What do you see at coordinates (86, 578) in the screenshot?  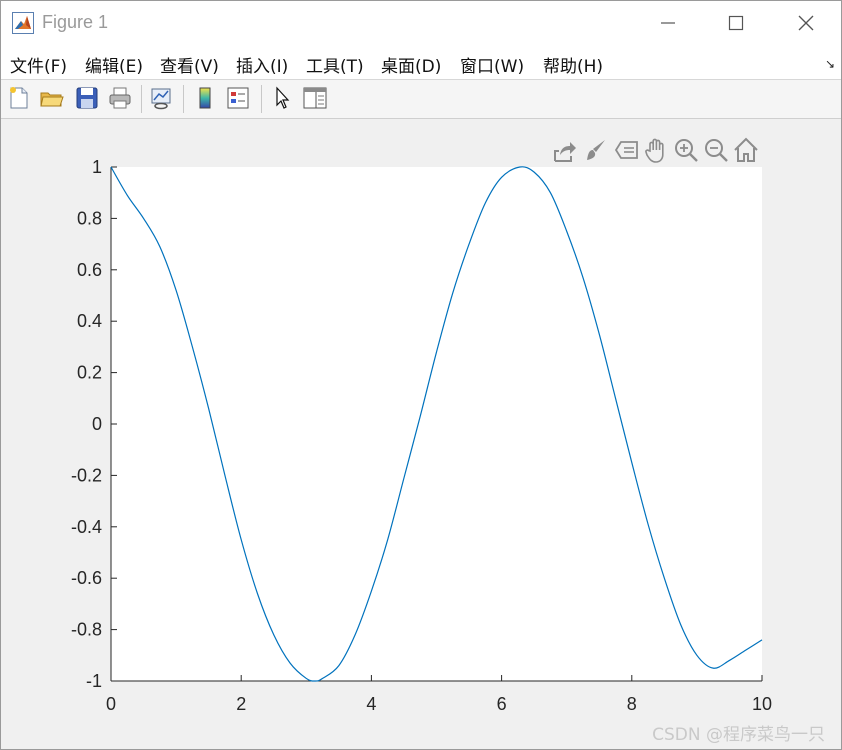 I see `y-tick-label: -0.6` at bounding box center [86, 578].